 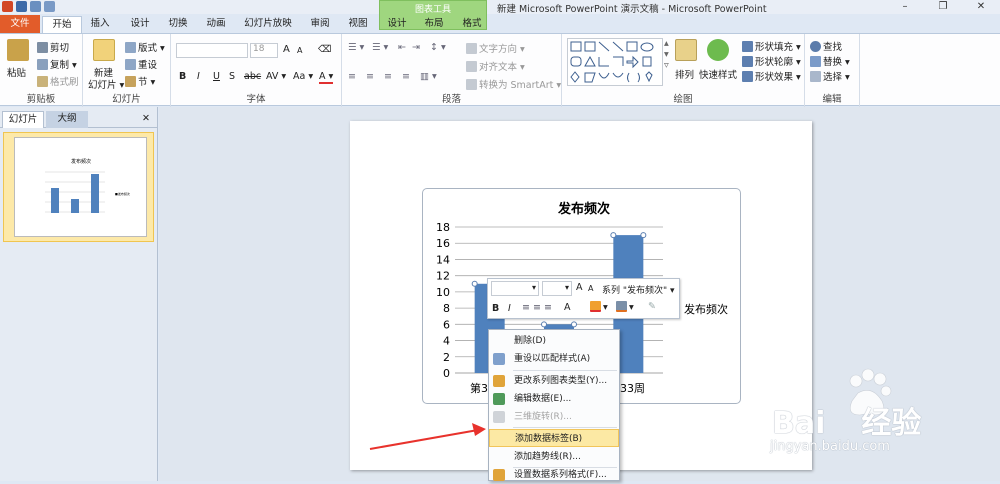 What do you see at coordinates (583, 209) in the screenshot?
I see `chart-title: 发布频次` at bounding box center [583, 209].